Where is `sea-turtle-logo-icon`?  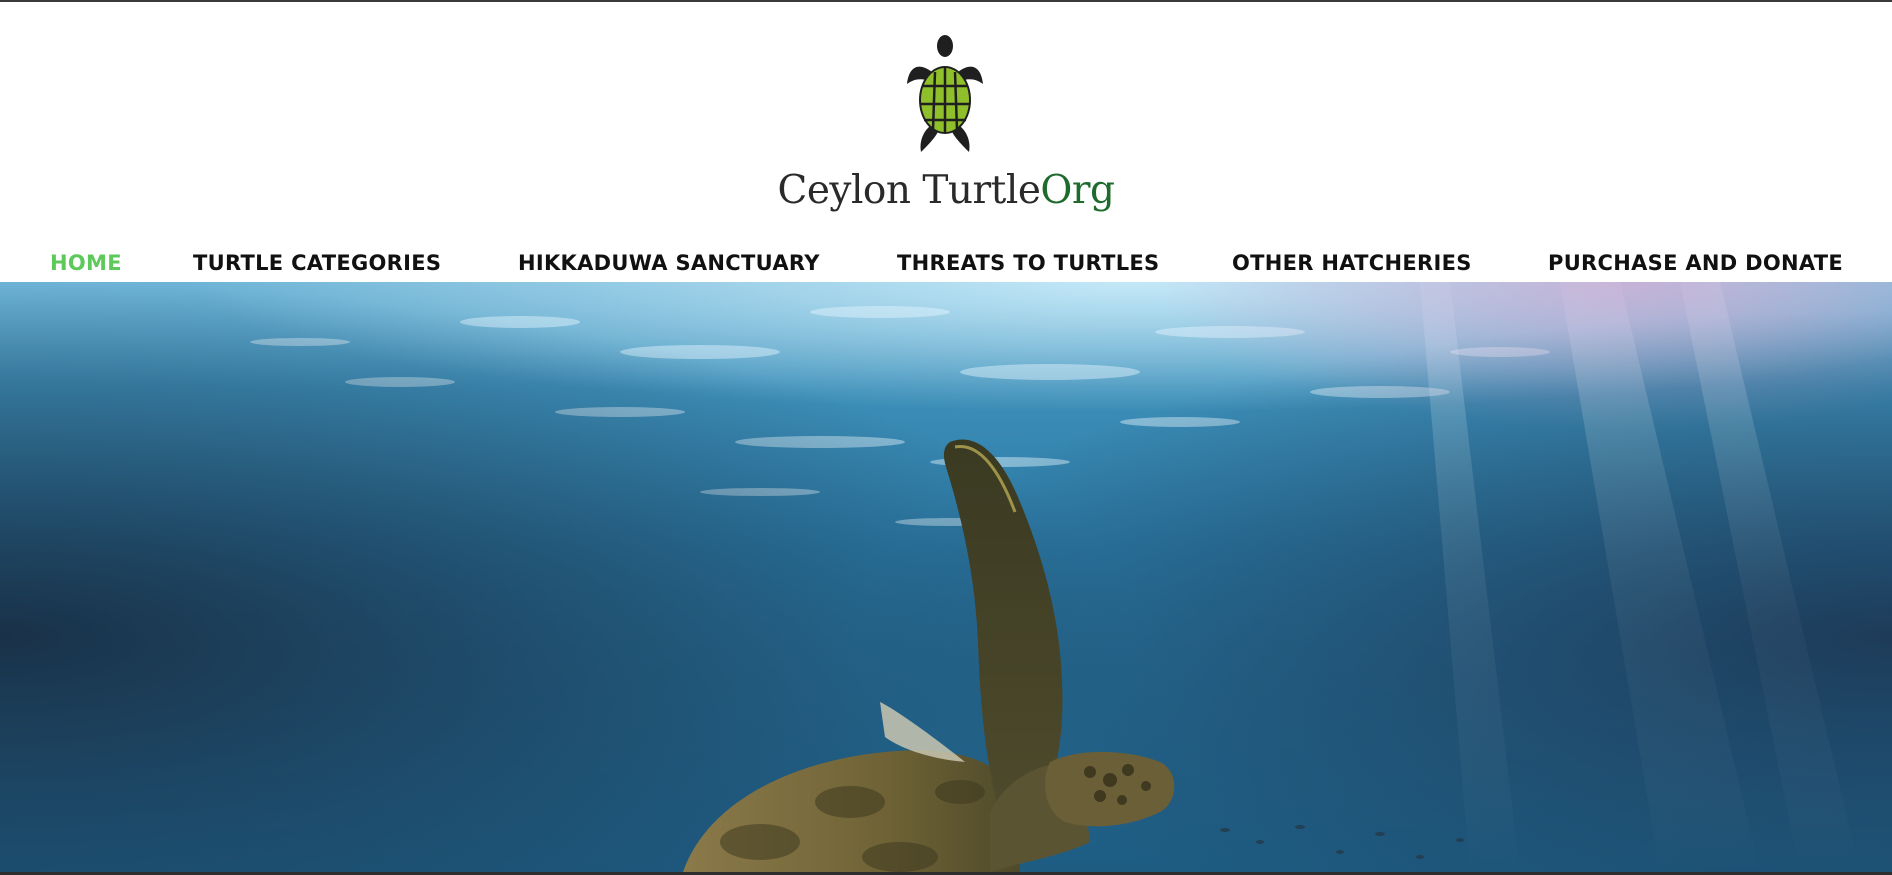
sea-turtle-logo-icon is located at coordinates (945, 93).